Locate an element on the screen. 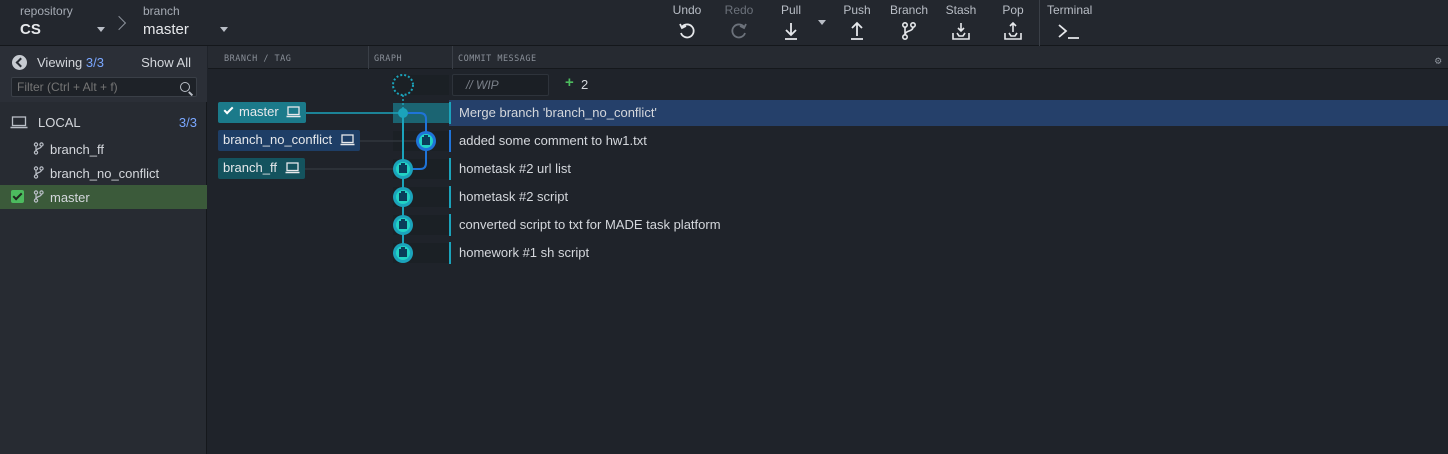 This screenshot has width=1448, height=454. commit-message: hometask #2 script is located at coordinates (514, 196).